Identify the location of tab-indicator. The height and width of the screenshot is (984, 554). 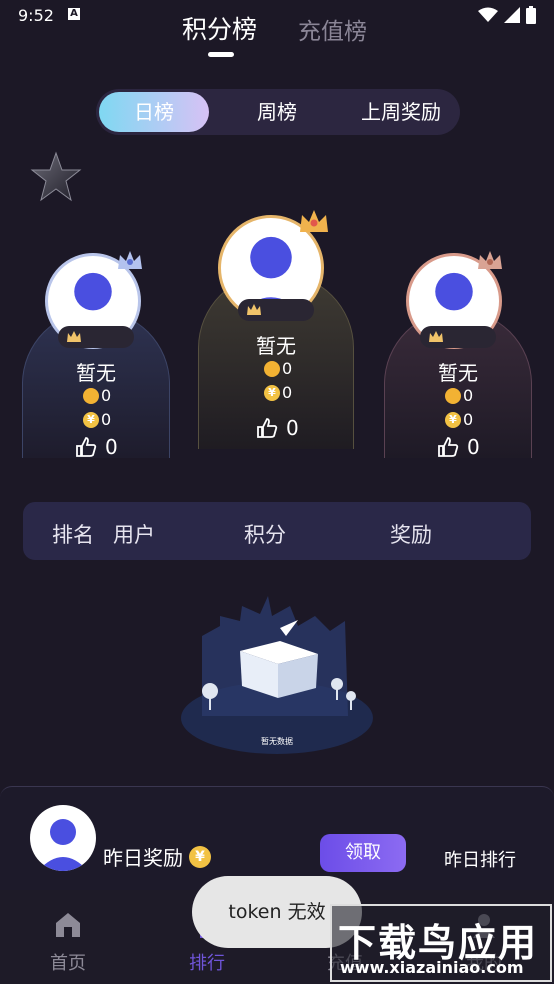
(221, 54).